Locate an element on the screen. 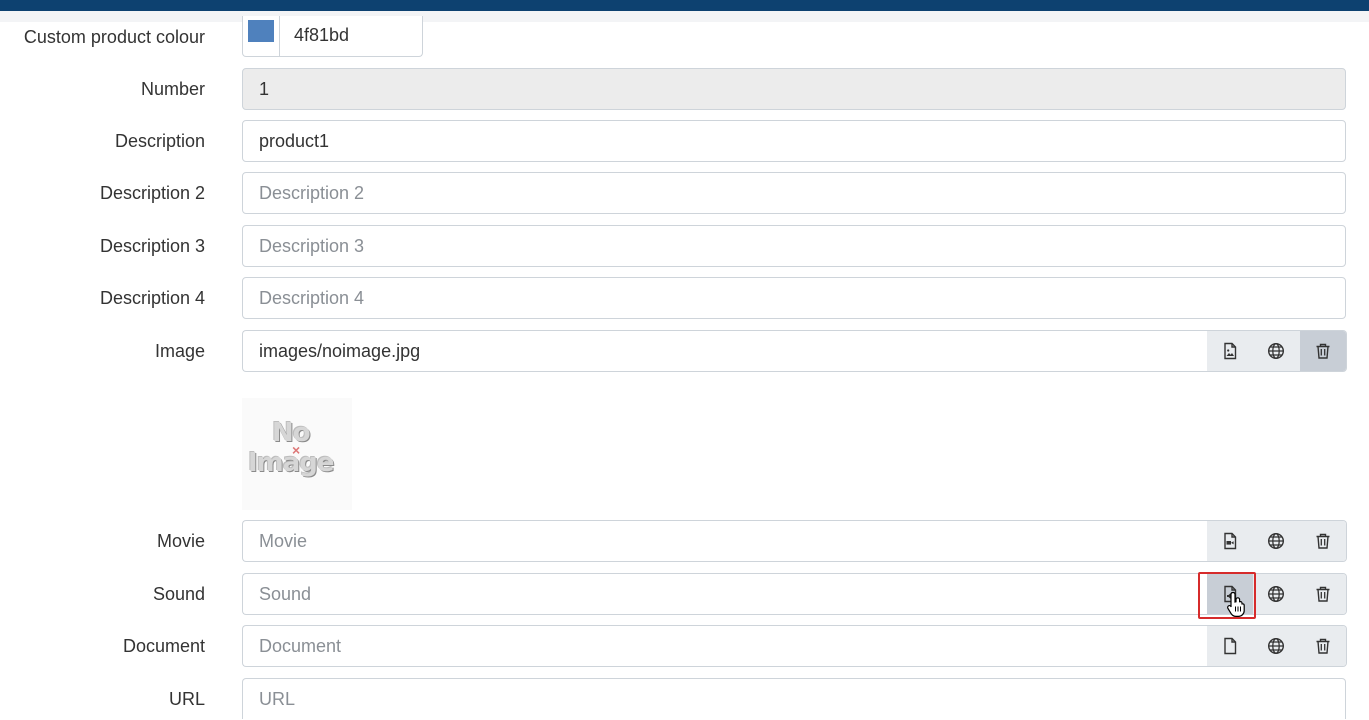 This screenshot has height=720, width=1369. image-button-group is located at coordinates (1277, 351).